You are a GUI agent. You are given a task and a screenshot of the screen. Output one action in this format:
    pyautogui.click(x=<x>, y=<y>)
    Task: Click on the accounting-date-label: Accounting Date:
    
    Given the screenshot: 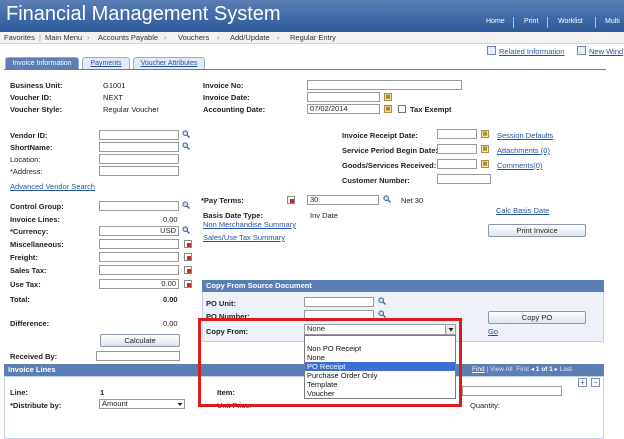 What is the action you would take?
    pyautogui.click(x=234, y=109)
    